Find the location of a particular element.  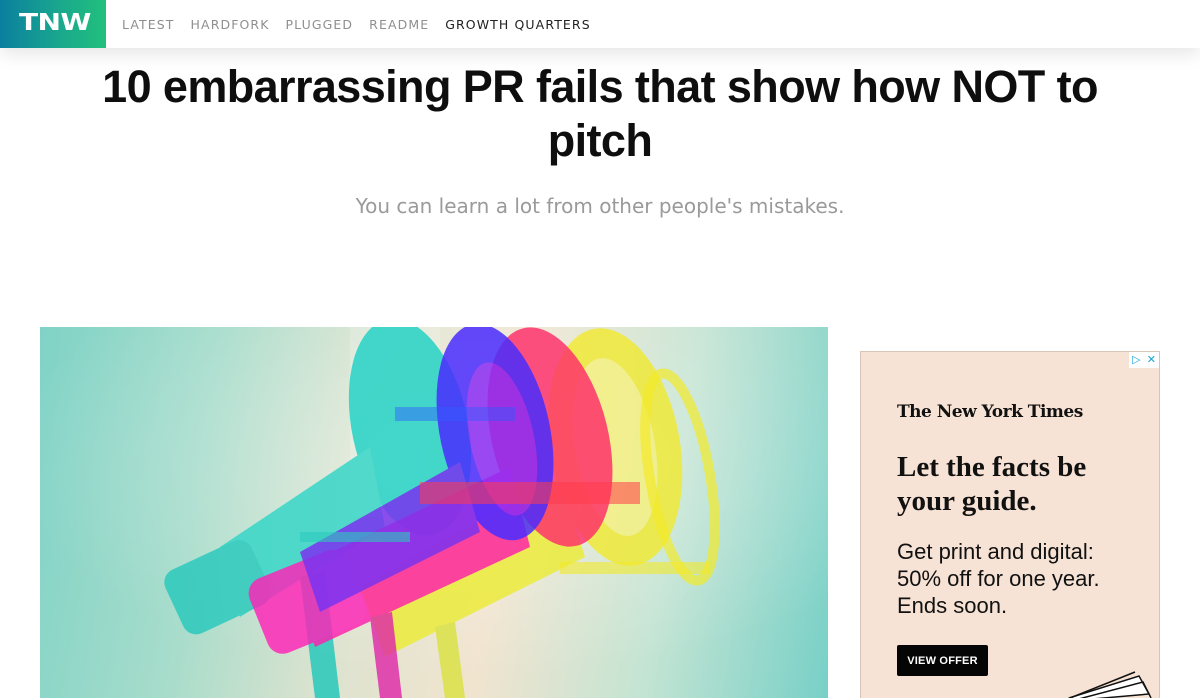

nav-item-latest: LATEST is located at coordinates (148, 24).